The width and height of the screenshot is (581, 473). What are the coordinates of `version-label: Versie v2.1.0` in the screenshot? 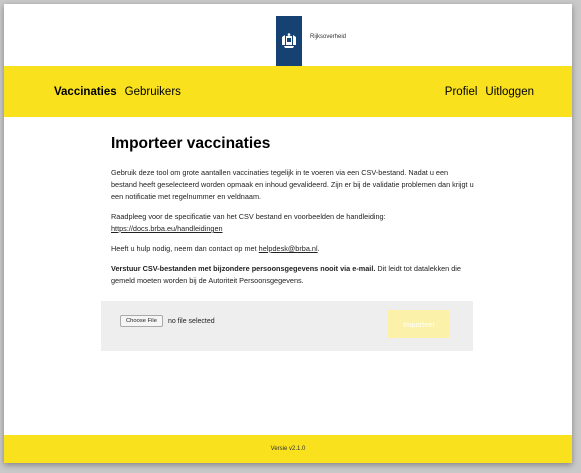 It's located at (288, 449).